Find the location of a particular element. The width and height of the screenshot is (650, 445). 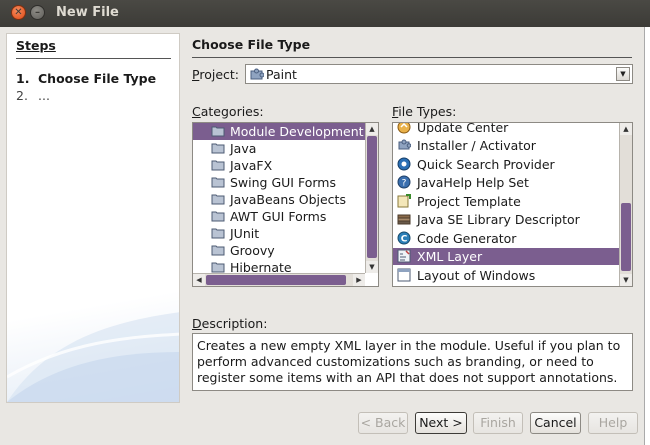

steps-title: Steps is located at coordinates (36, 45).